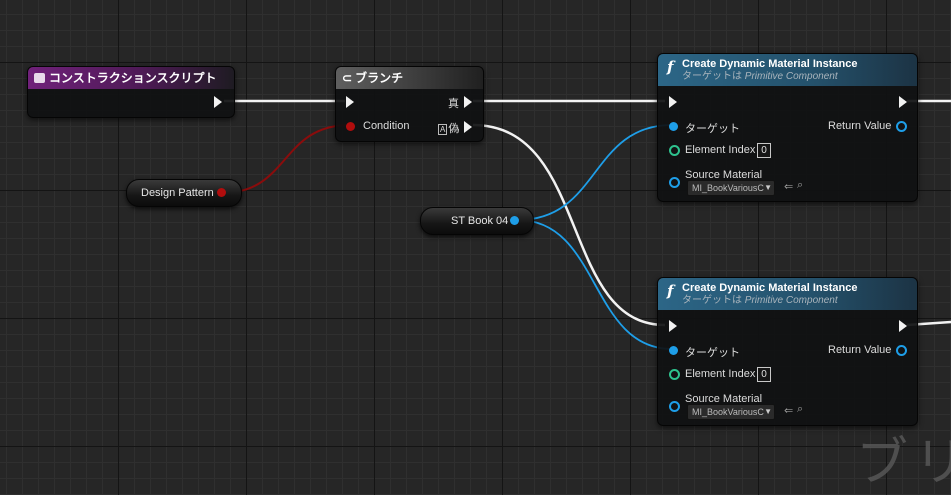  I want to click on construction-script-title: コンストラクションスクリプト, so click(133, 78).